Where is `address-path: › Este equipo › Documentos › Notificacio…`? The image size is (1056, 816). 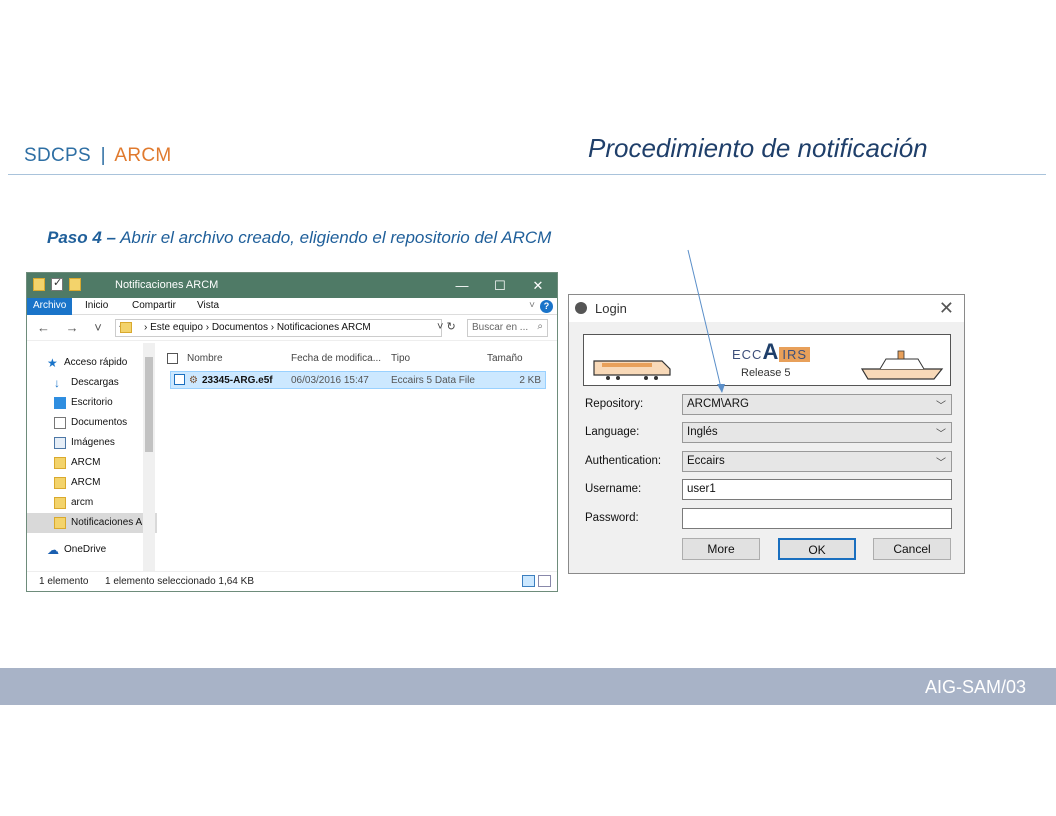
address-path: › Este equipo › Documentos › Notificacio… is located at coordinates (278, 328).